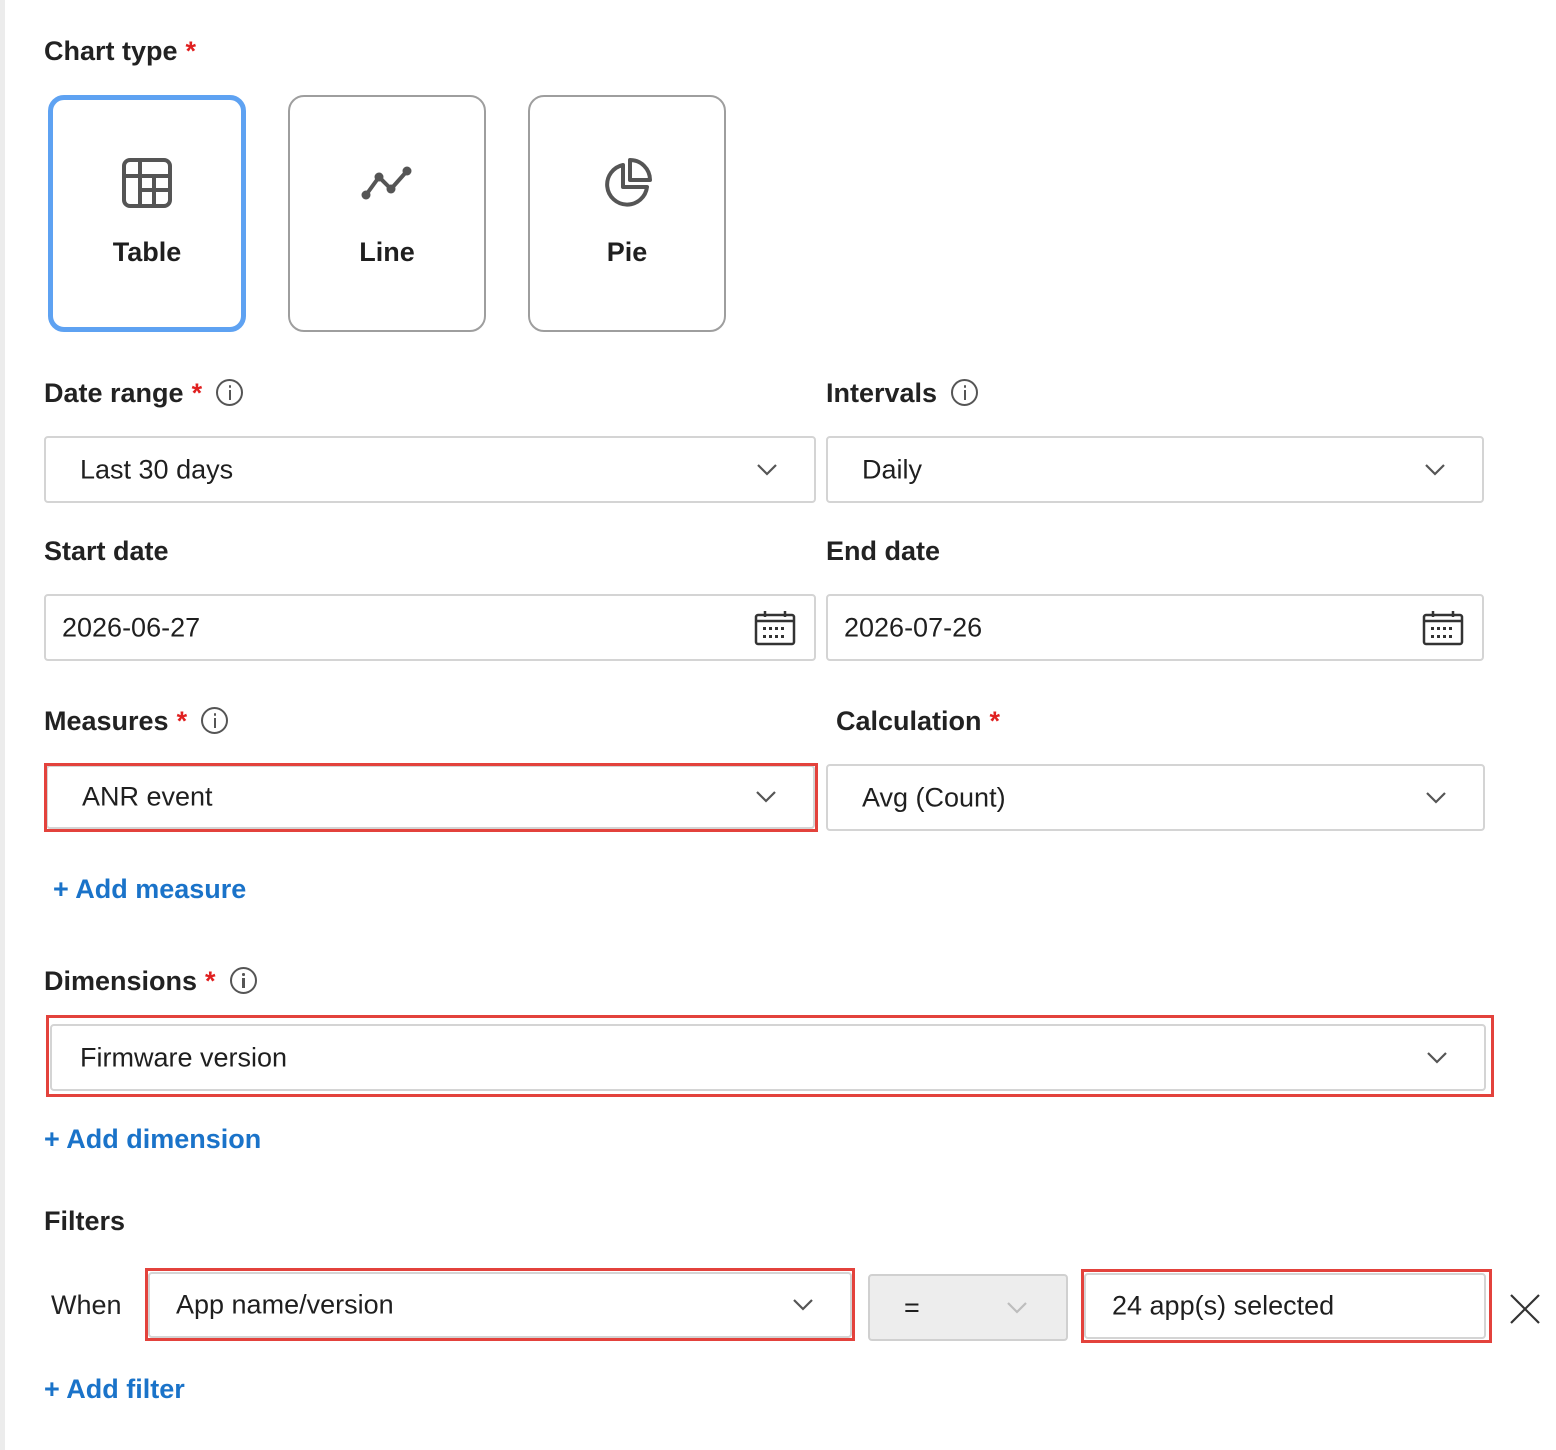 This screenshot has height=1450, width=1556. I want to click on chart-type-label: Chart type *, so click(120, 51).